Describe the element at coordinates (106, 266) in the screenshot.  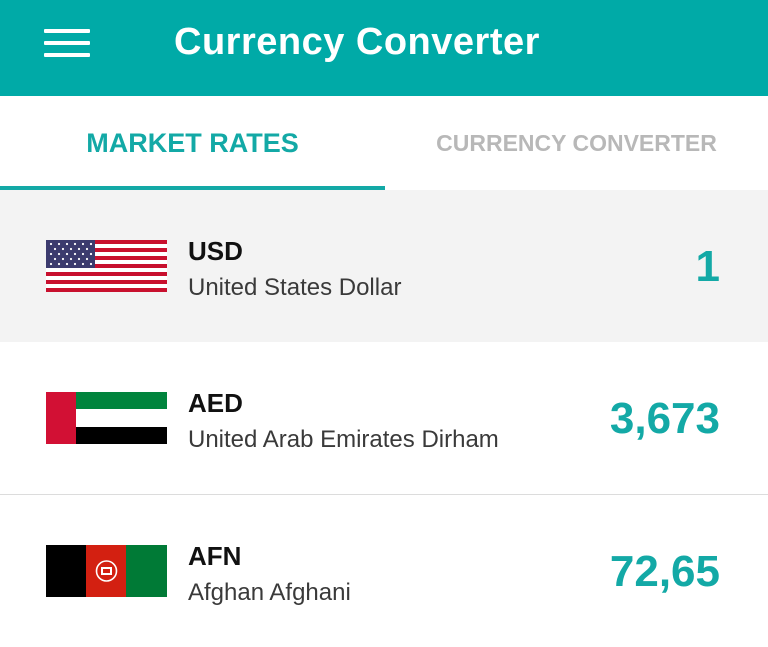
I see `us-flag-icon` at that location.